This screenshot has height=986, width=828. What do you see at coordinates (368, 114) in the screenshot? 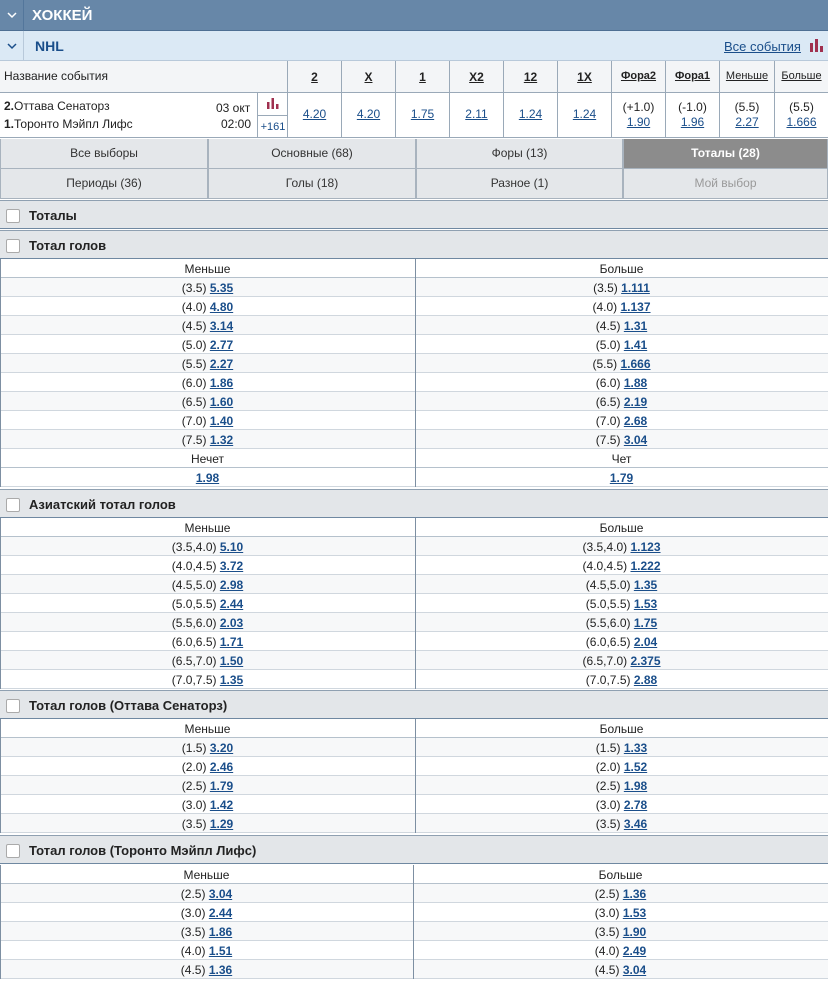
I see `odd-x: 4.20` at bounding box center [368, 114].